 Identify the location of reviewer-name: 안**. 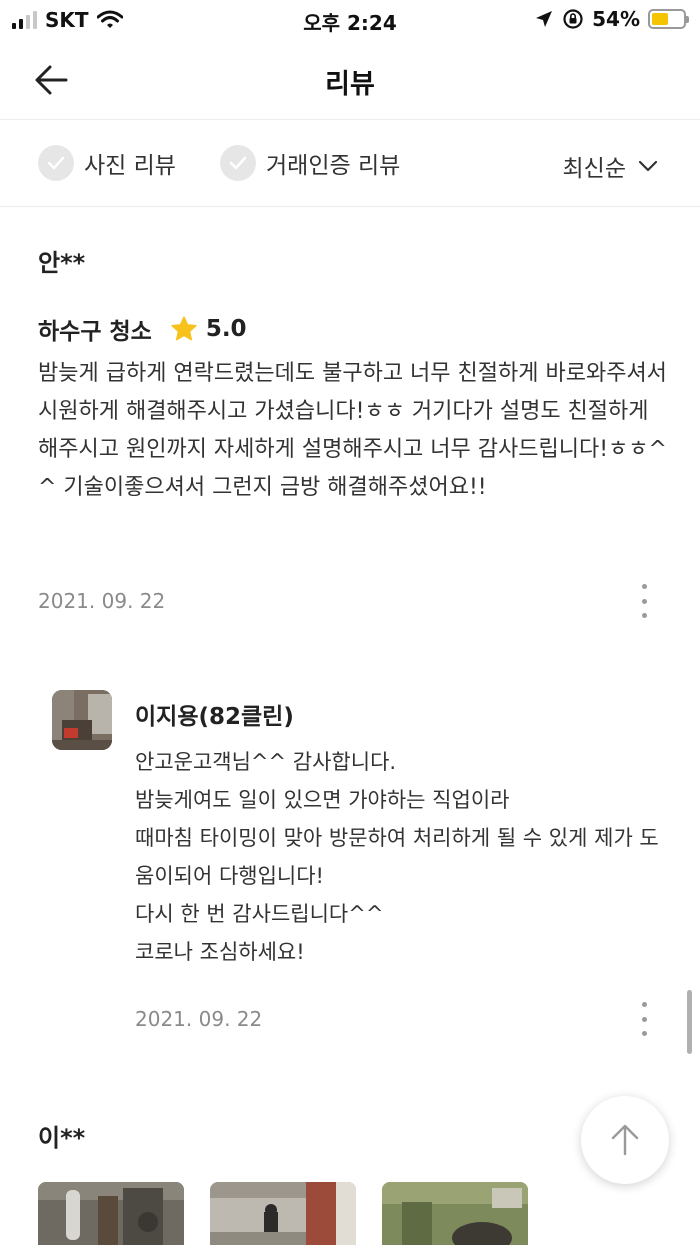
(62, 263).